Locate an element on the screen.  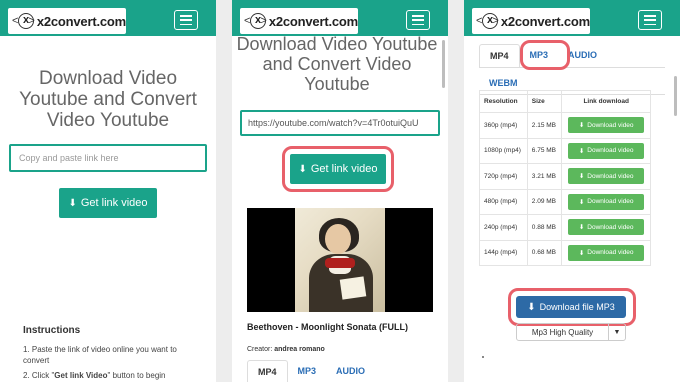
download-mp3-label: Download file MP3 is located at coordinates (577, 307).